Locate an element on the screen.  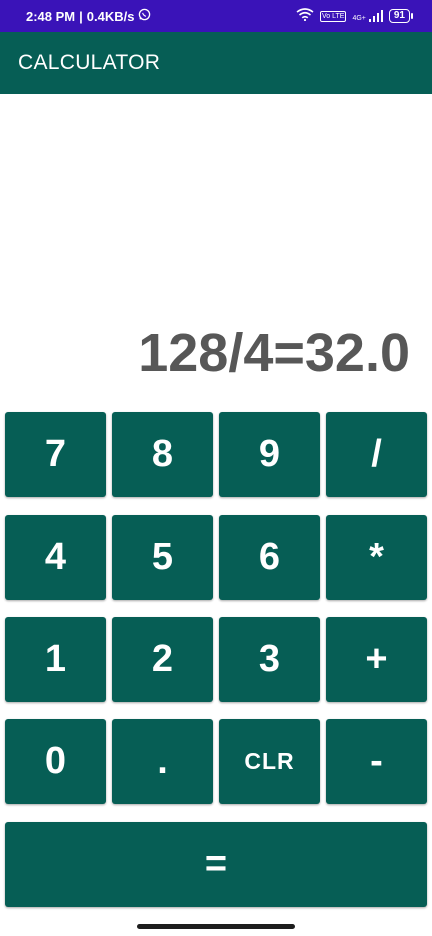
calculator-display: 128/4=32.0 is located at coordinates (274, 353).